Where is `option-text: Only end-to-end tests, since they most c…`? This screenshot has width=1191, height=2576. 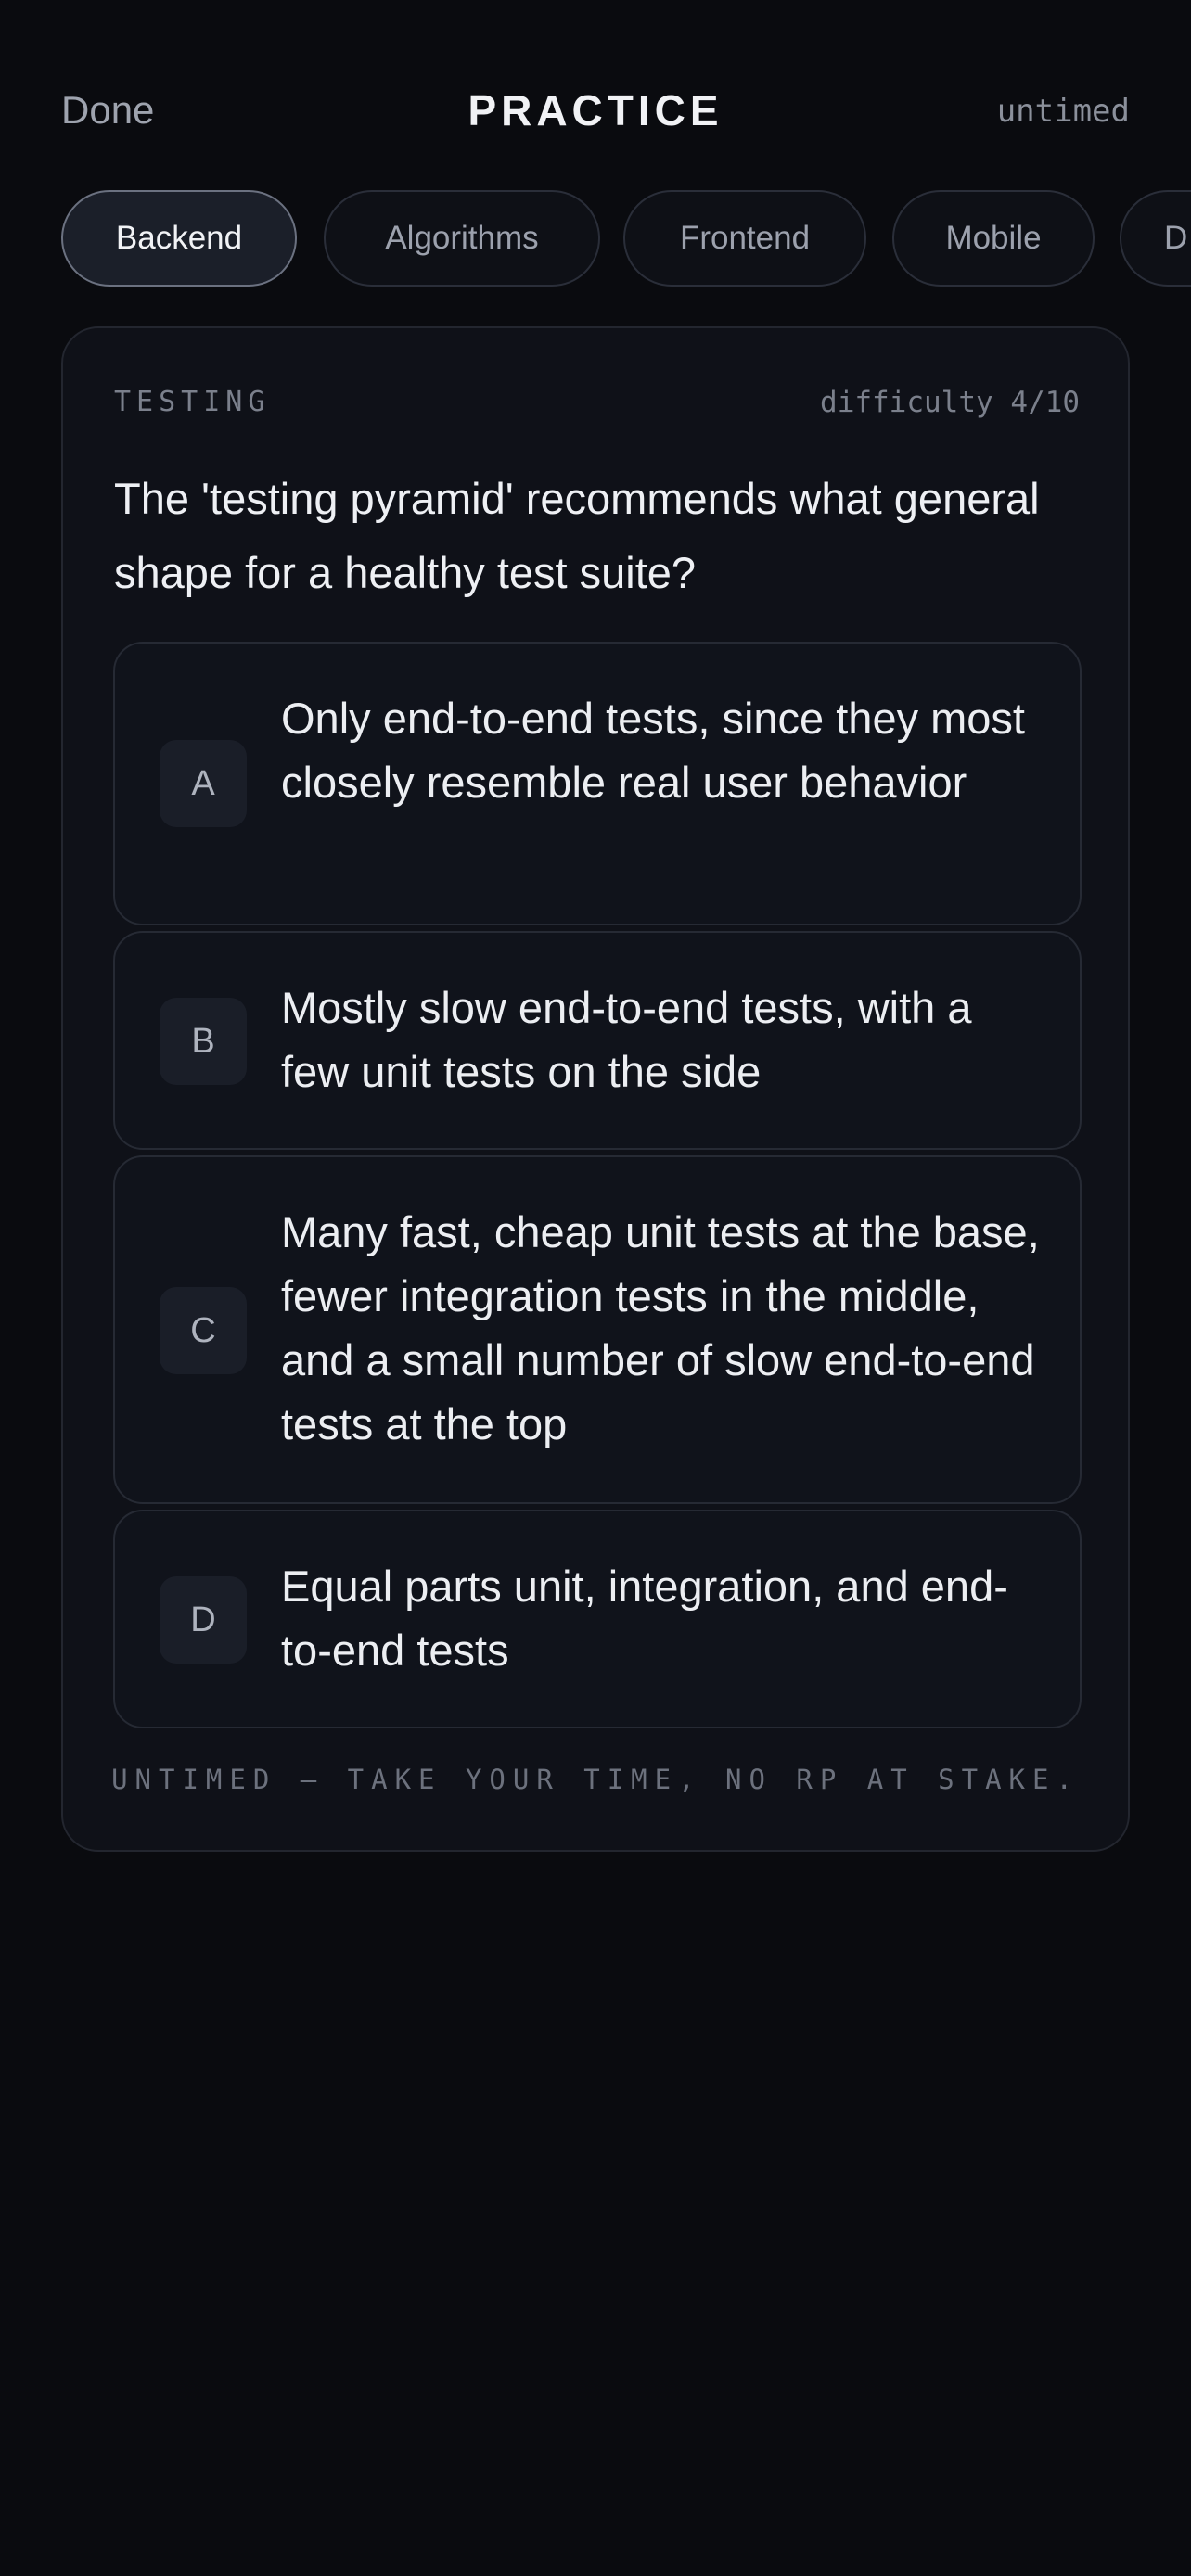
option-text: Only end-to-end tests, since they most c… is located at coordinates (653, 750).